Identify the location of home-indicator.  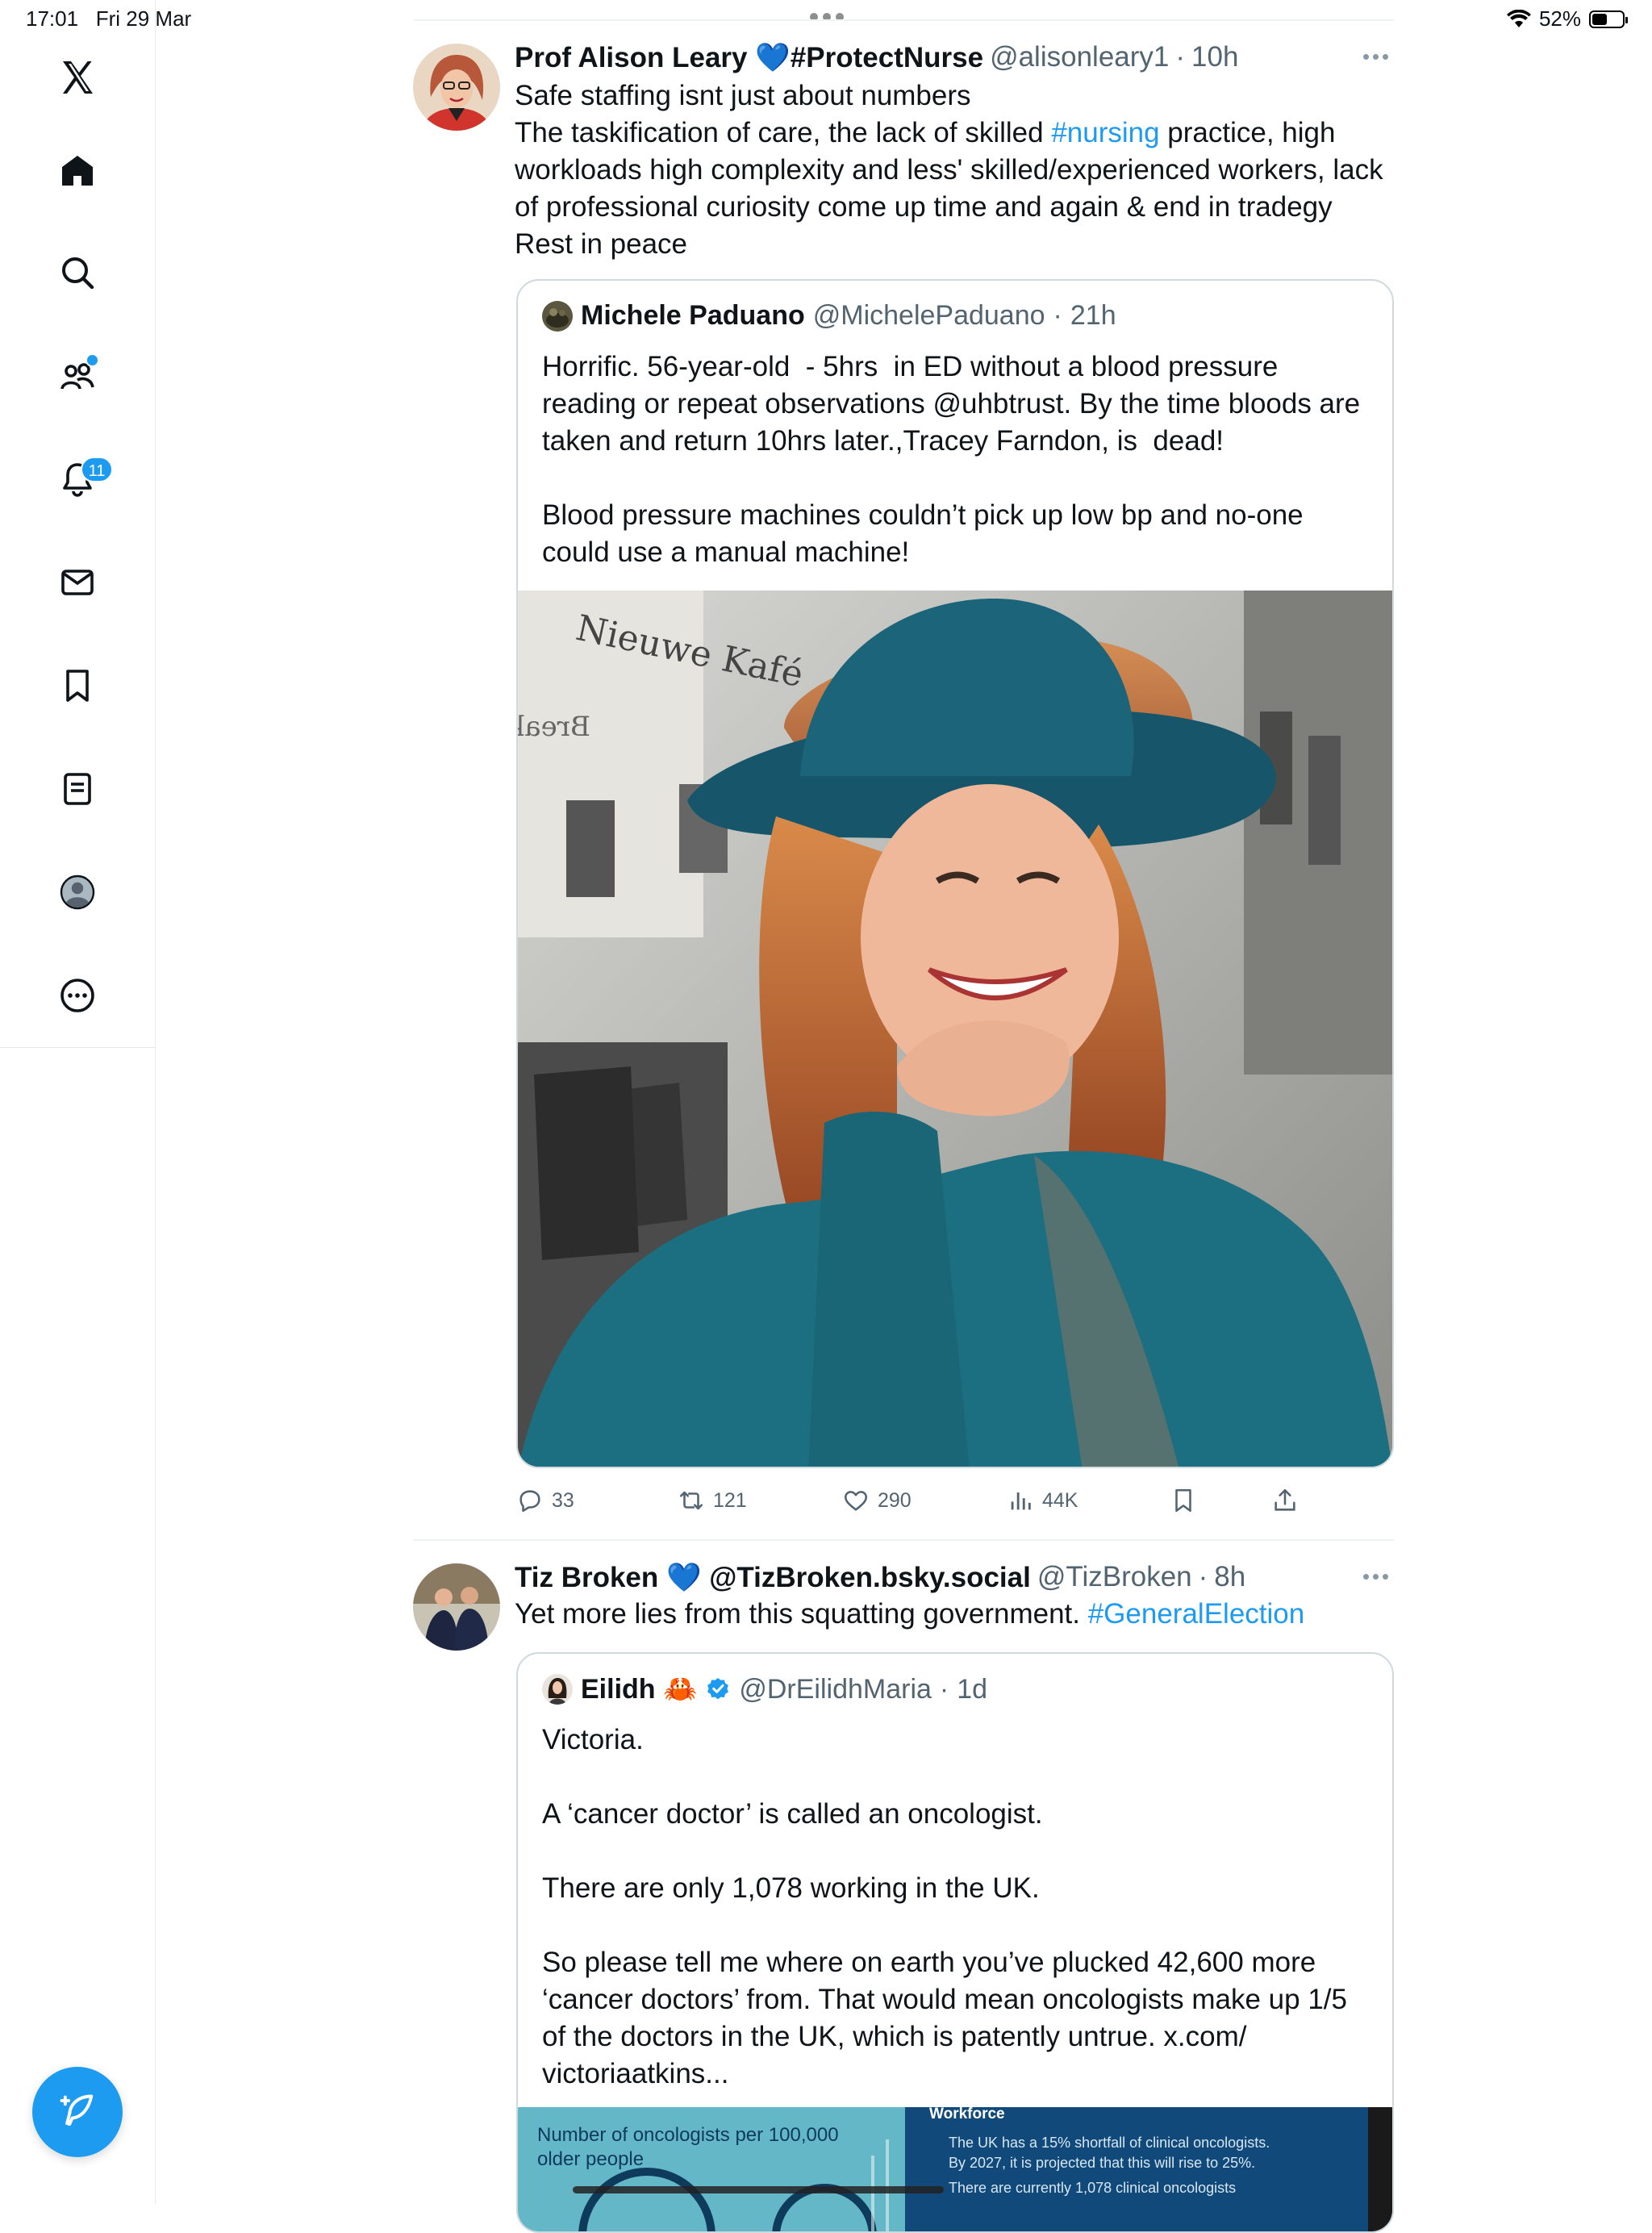
(759, 2189).